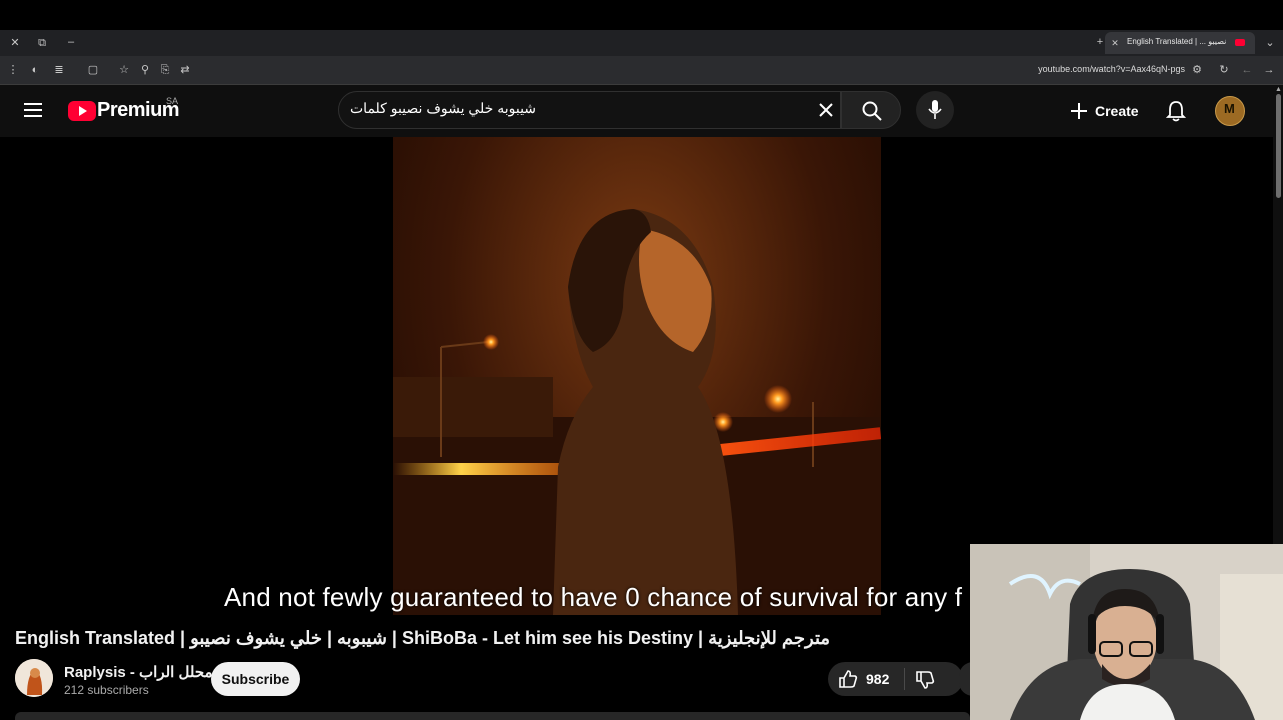  I want to click on youtube-logo-icon, so click(82, 111).